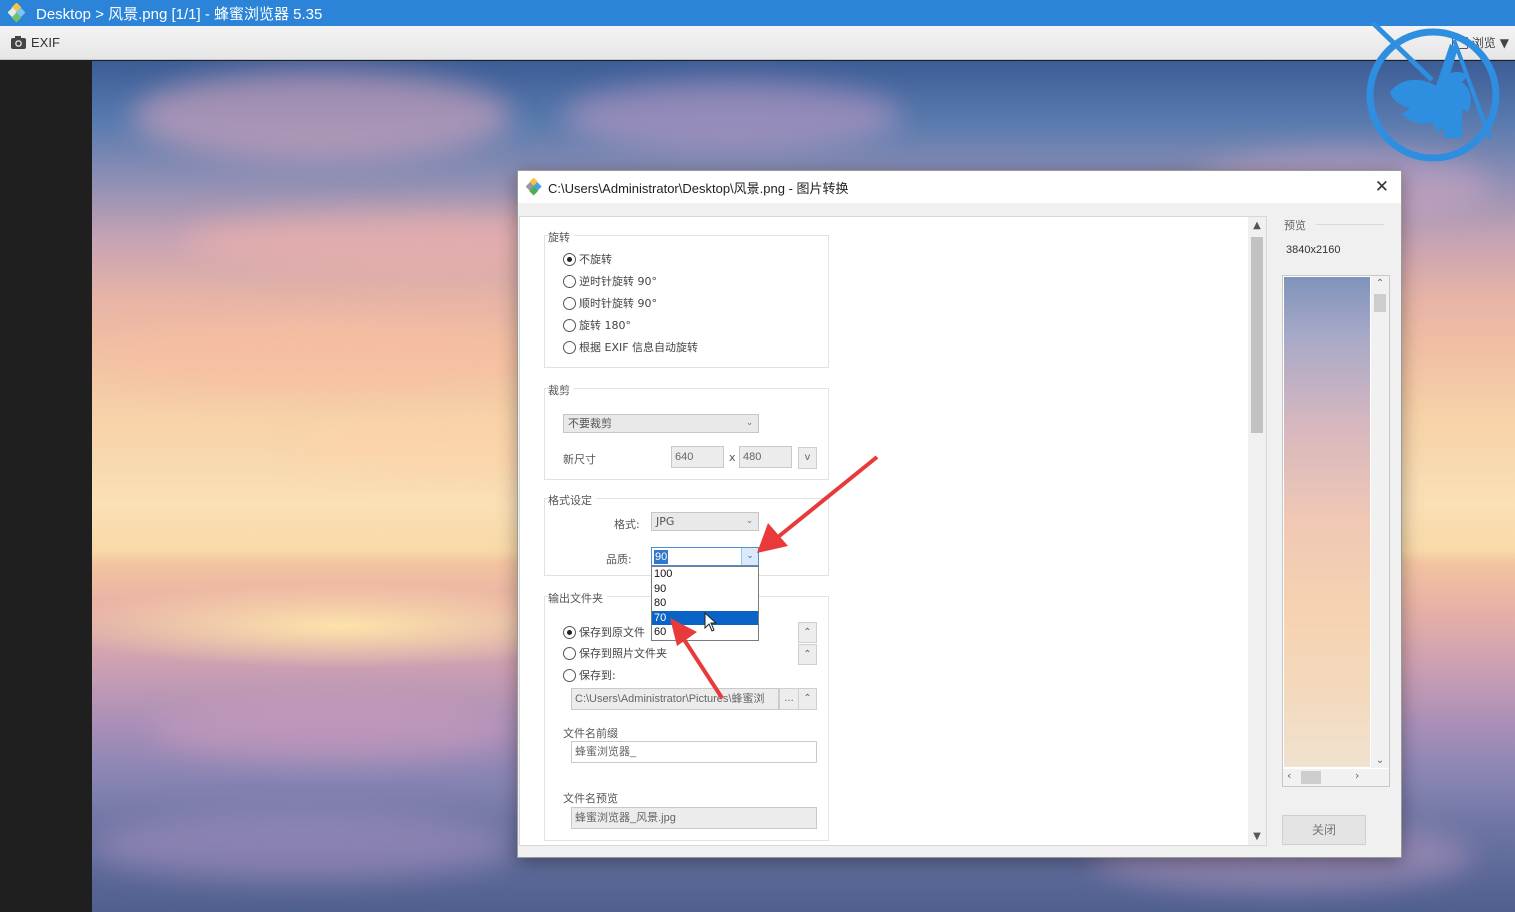 The height and width of the screenshot is (912, 1515). Describe the element at coordinates (1313, 250) in the screenshot. I see `preview-resolution: 3840x2160` at that location.